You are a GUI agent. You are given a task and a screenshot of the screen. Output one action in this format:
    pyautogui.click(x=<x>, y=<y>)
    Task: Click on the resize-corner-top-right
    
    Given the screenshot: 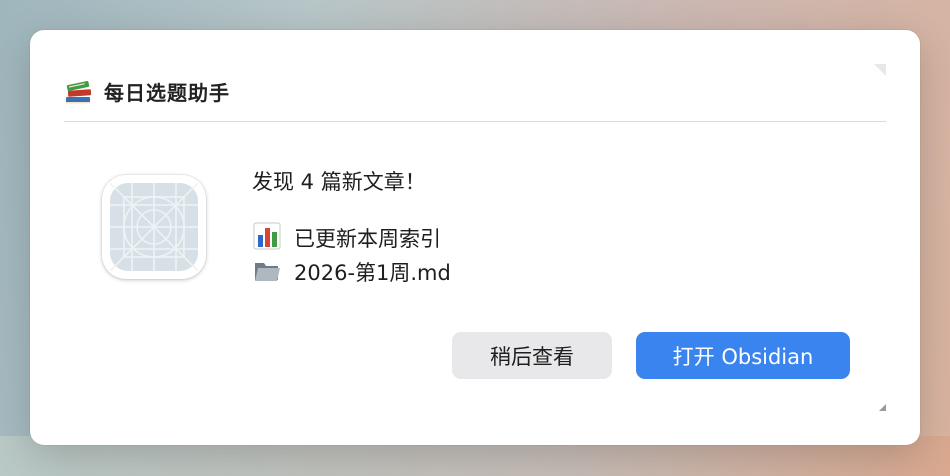 What is the action you would take?
    pyautogui.click(x=880, y=70)
    